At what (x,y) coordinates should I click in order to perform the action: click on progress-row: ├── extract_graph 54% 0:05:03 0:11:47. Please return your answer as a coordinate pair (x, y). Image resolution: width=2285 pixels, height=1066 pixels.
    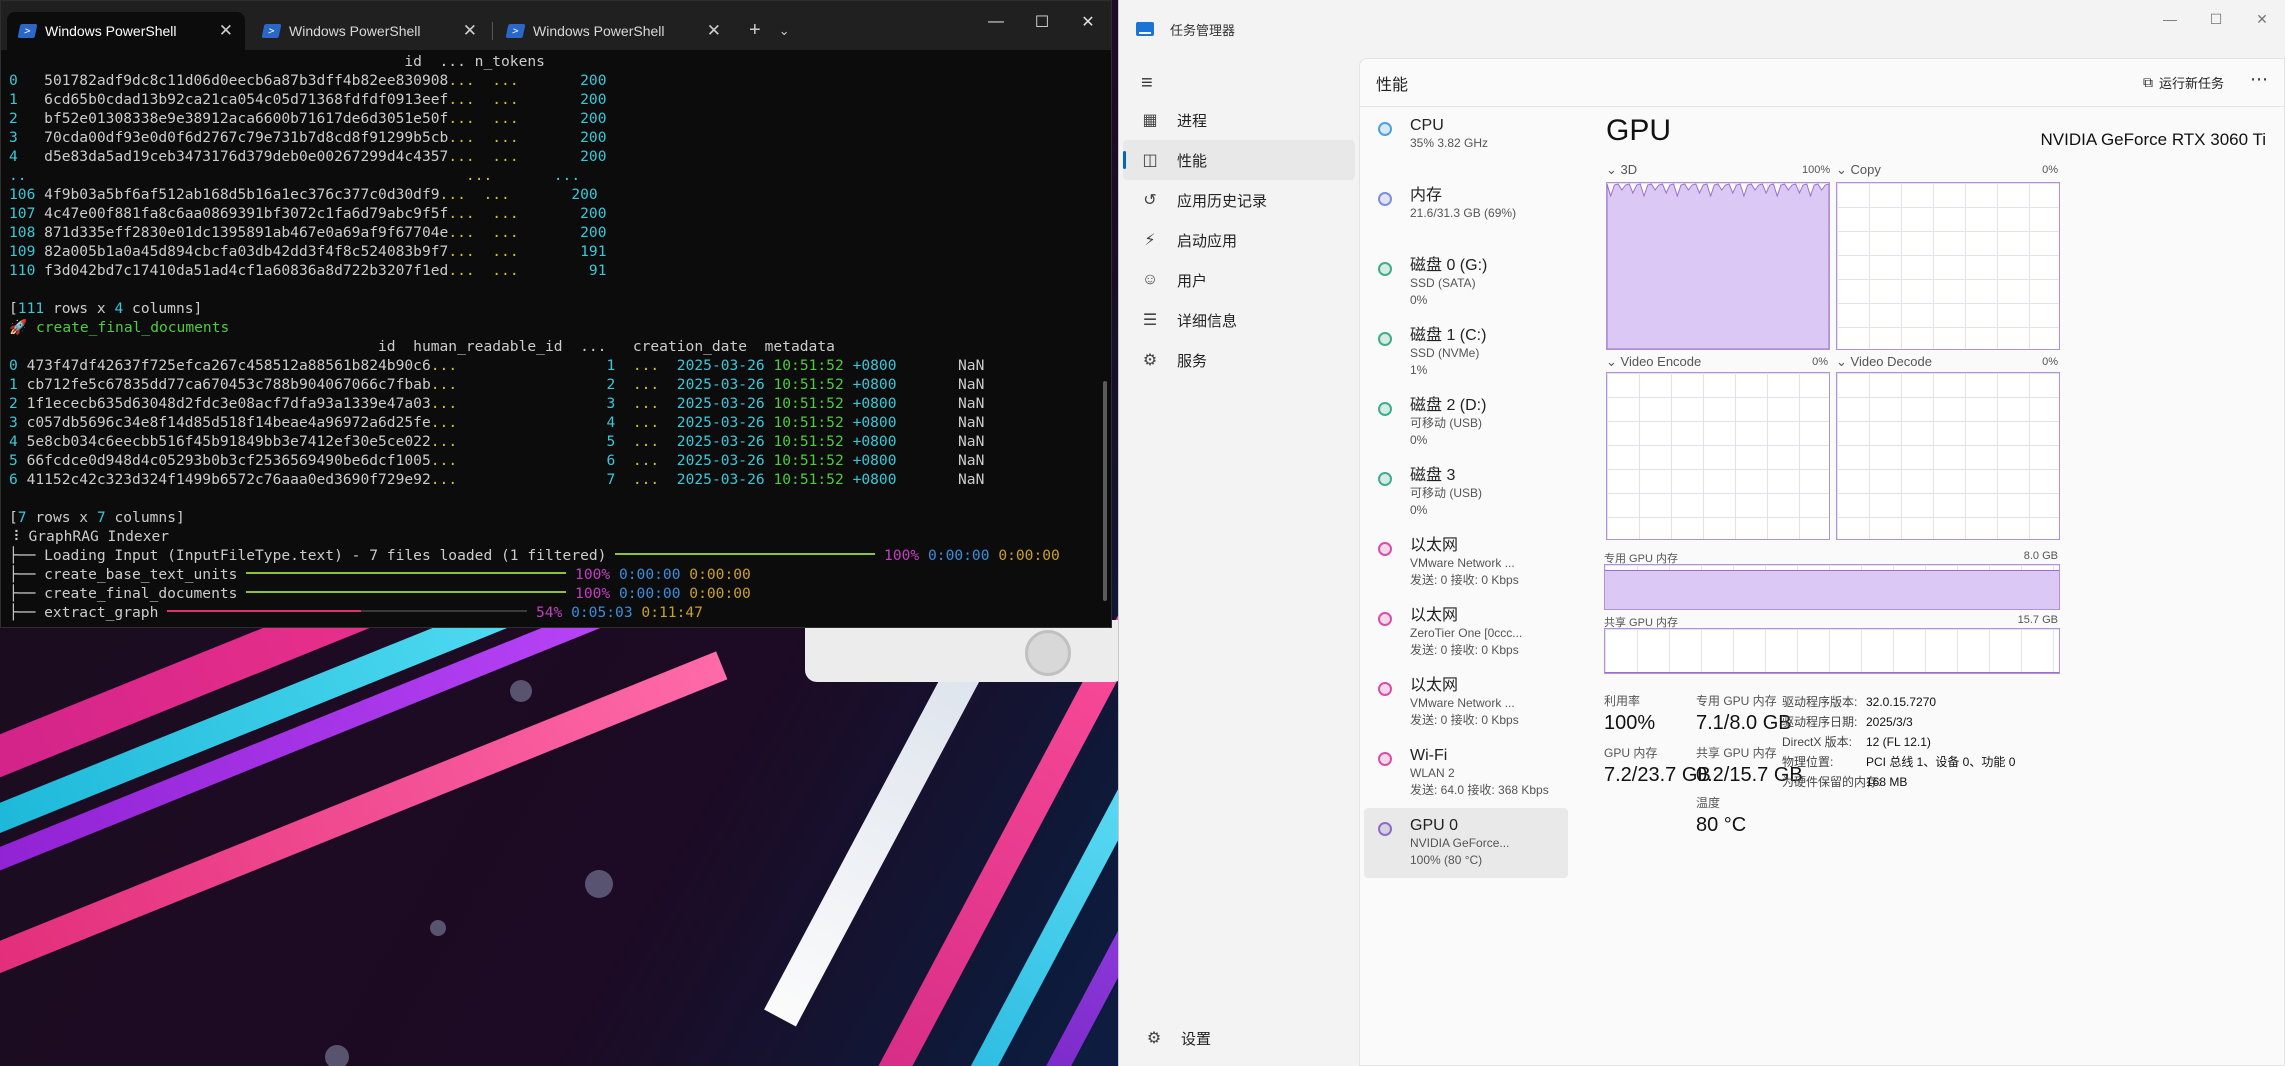
    Looking at the image, I should click on (356, 612).